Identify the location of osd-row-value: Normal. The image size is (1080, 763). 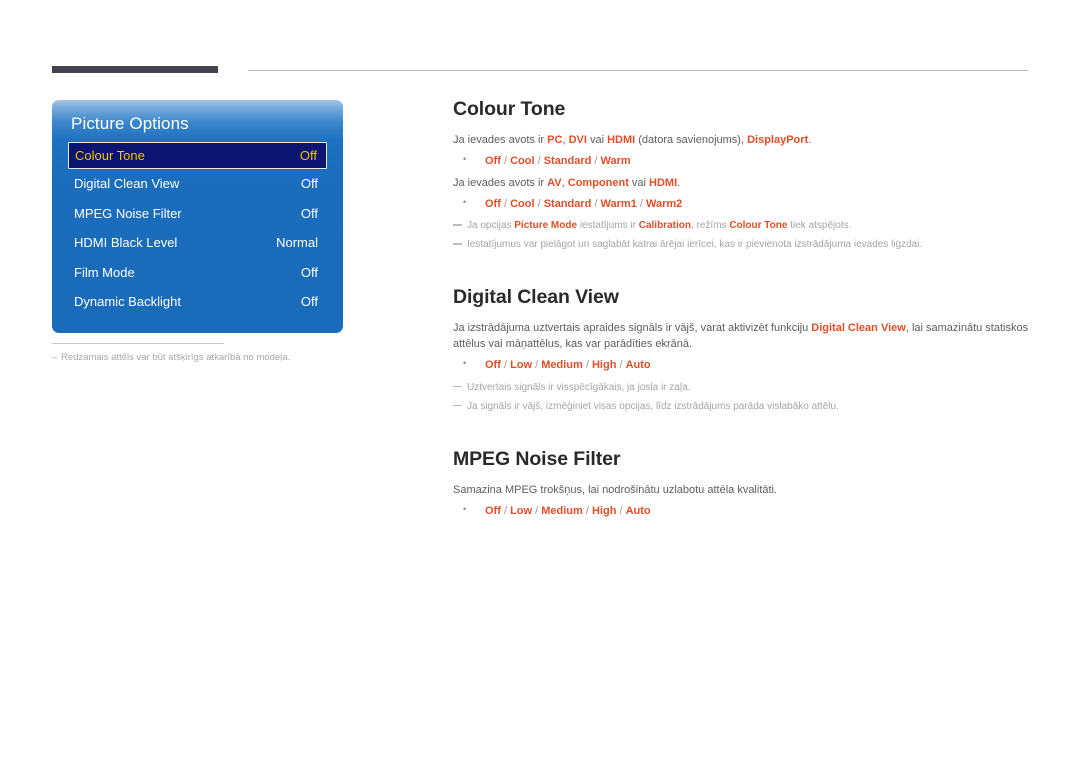
(297, 243).